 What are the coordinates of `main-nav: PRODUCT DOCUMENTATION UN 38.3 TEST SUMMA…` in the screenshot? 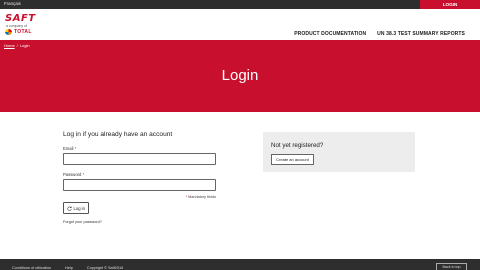 It's located at (379, 34).